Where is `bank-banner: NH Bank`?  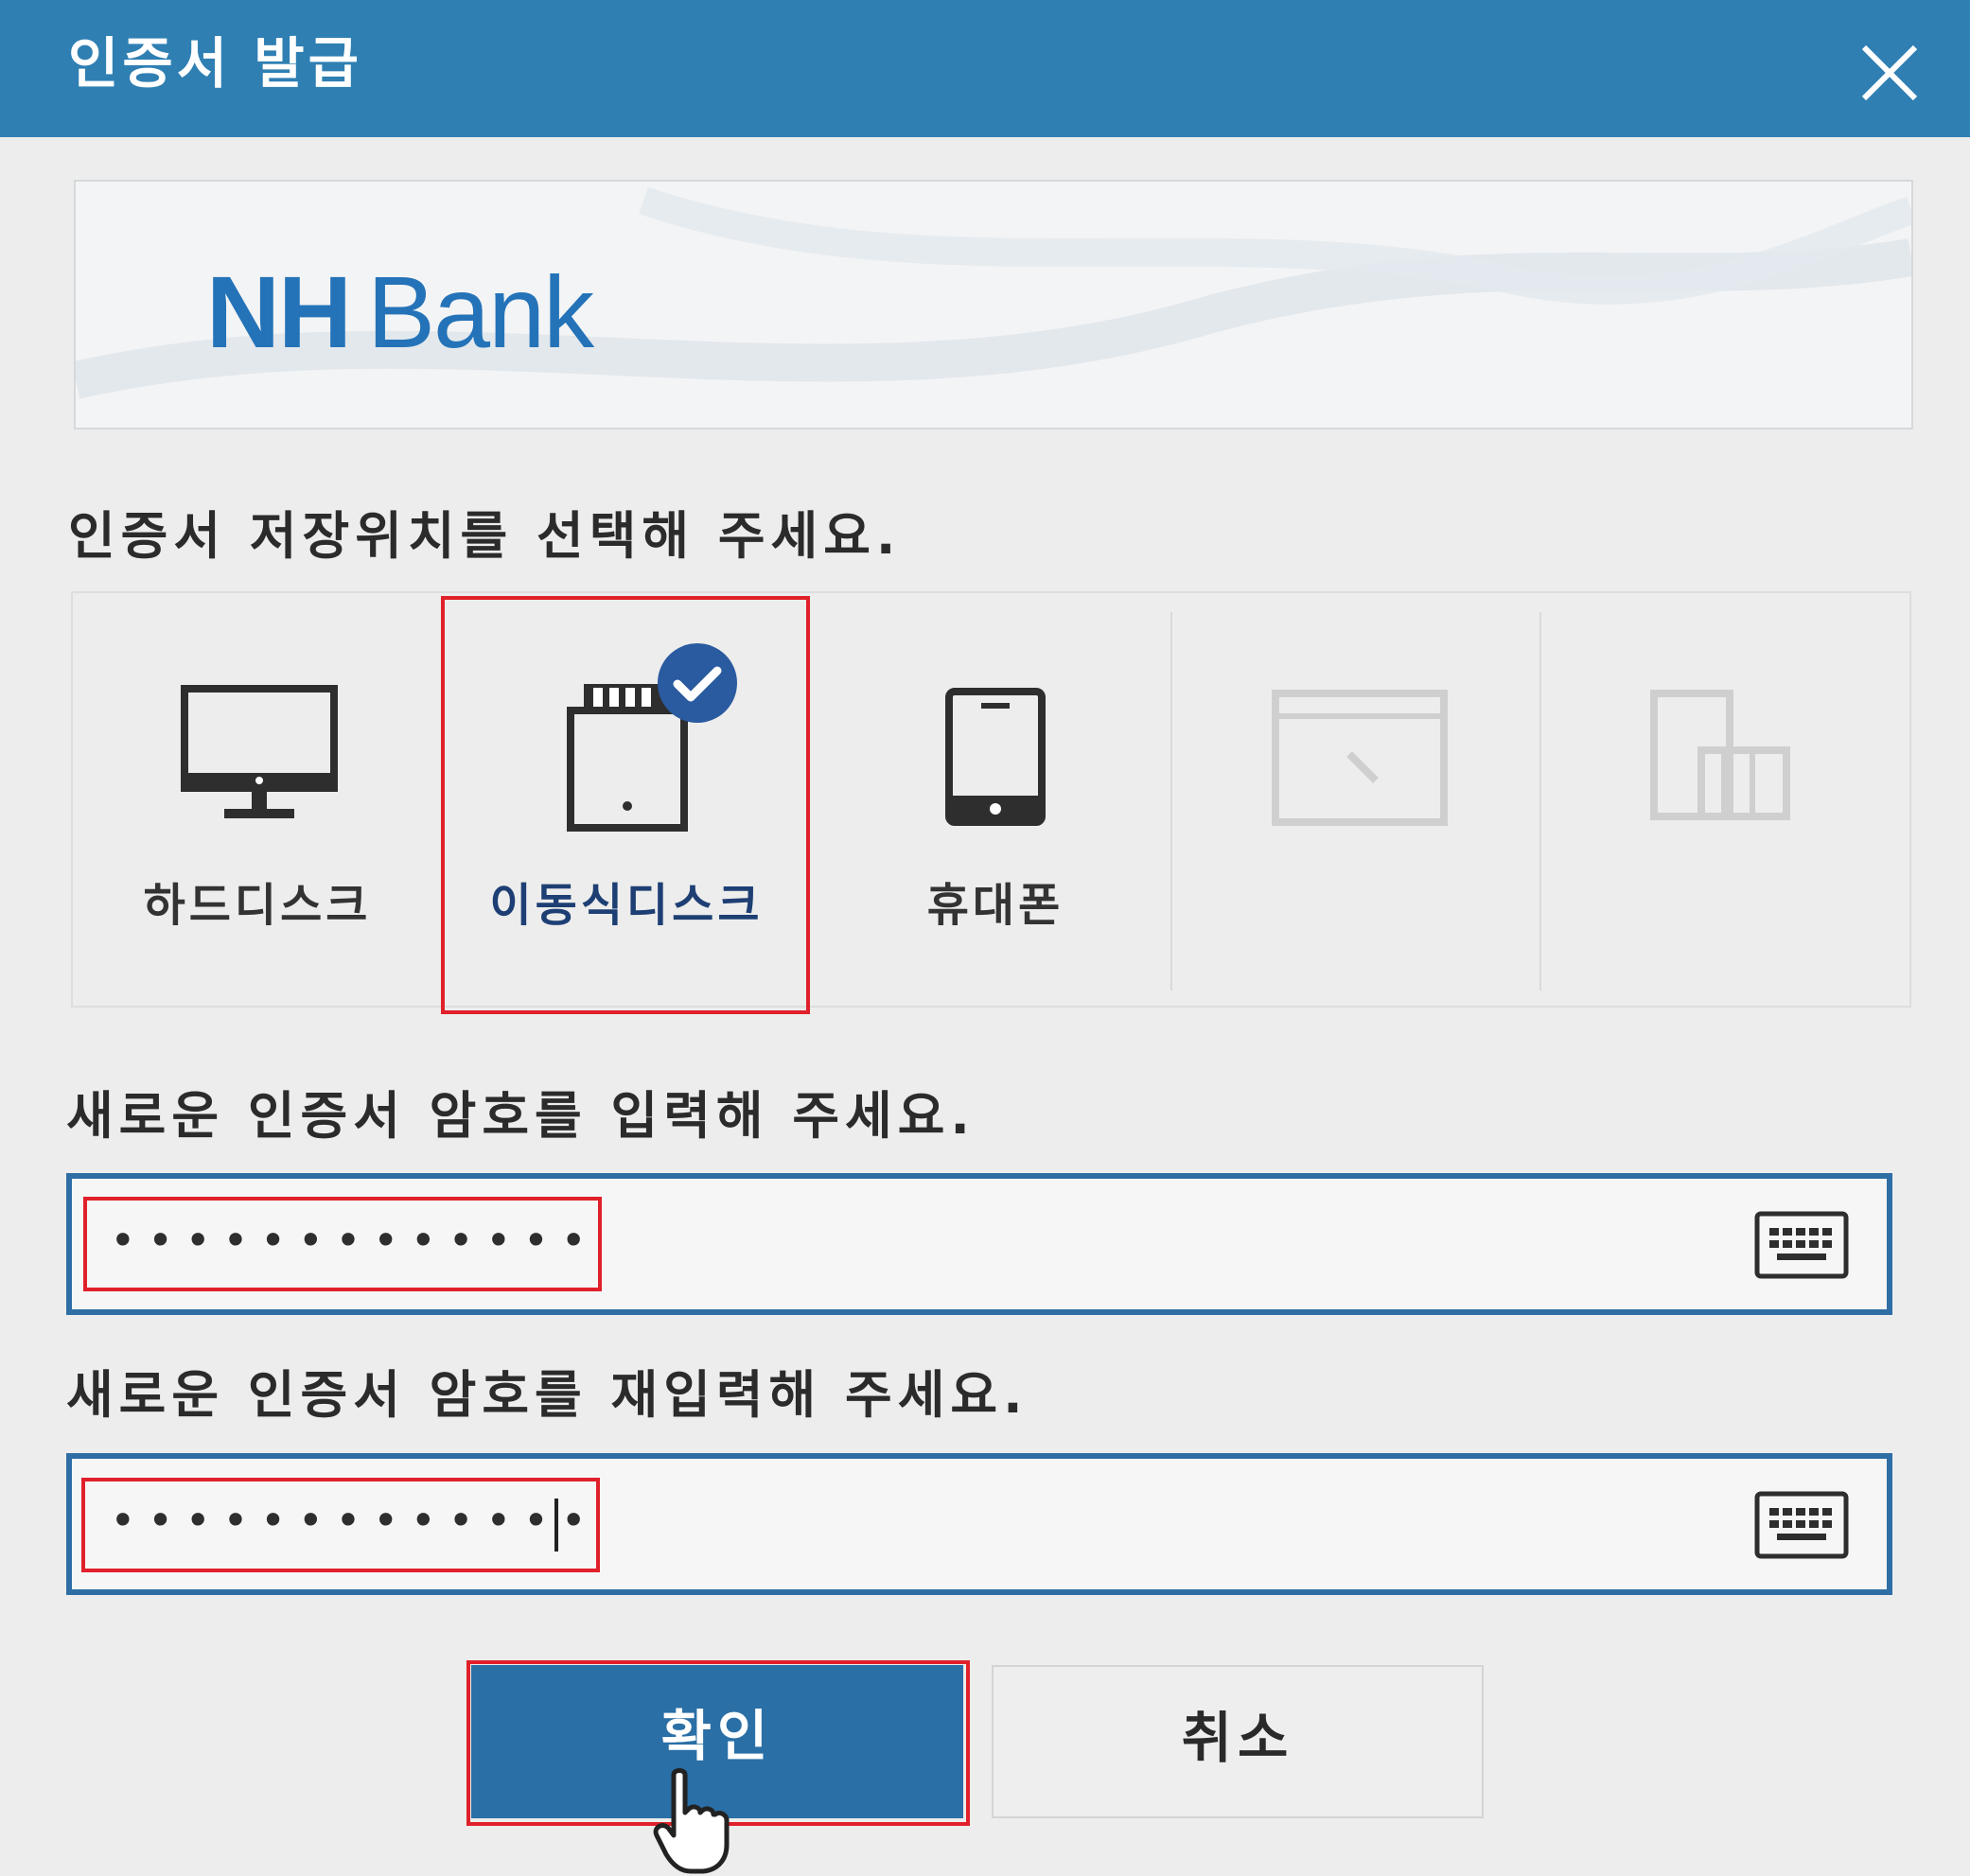 bank-banner: NH Bank is located at coordinates (993, 305).